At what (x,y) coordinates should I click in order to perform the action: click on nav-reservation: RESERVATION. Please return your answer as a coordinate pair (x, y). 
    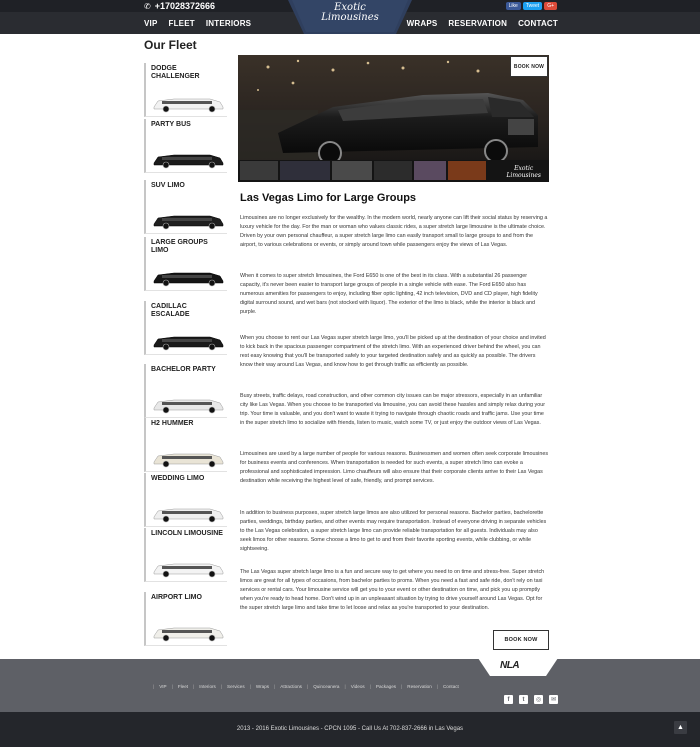
    Looking at the image, I should click on (477, 23).